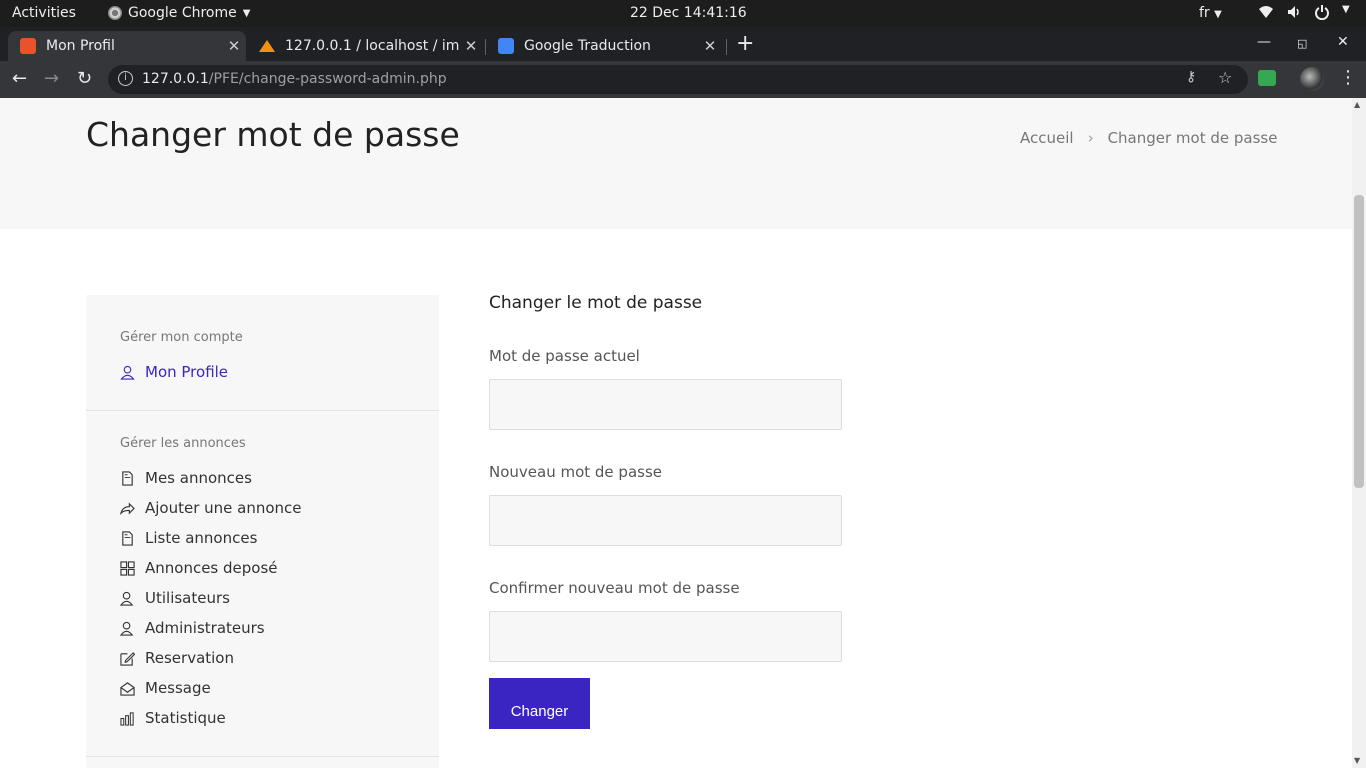 The image size is (1366, 768). I want to click on sidebar-item-message: Message, so click(165, 688).